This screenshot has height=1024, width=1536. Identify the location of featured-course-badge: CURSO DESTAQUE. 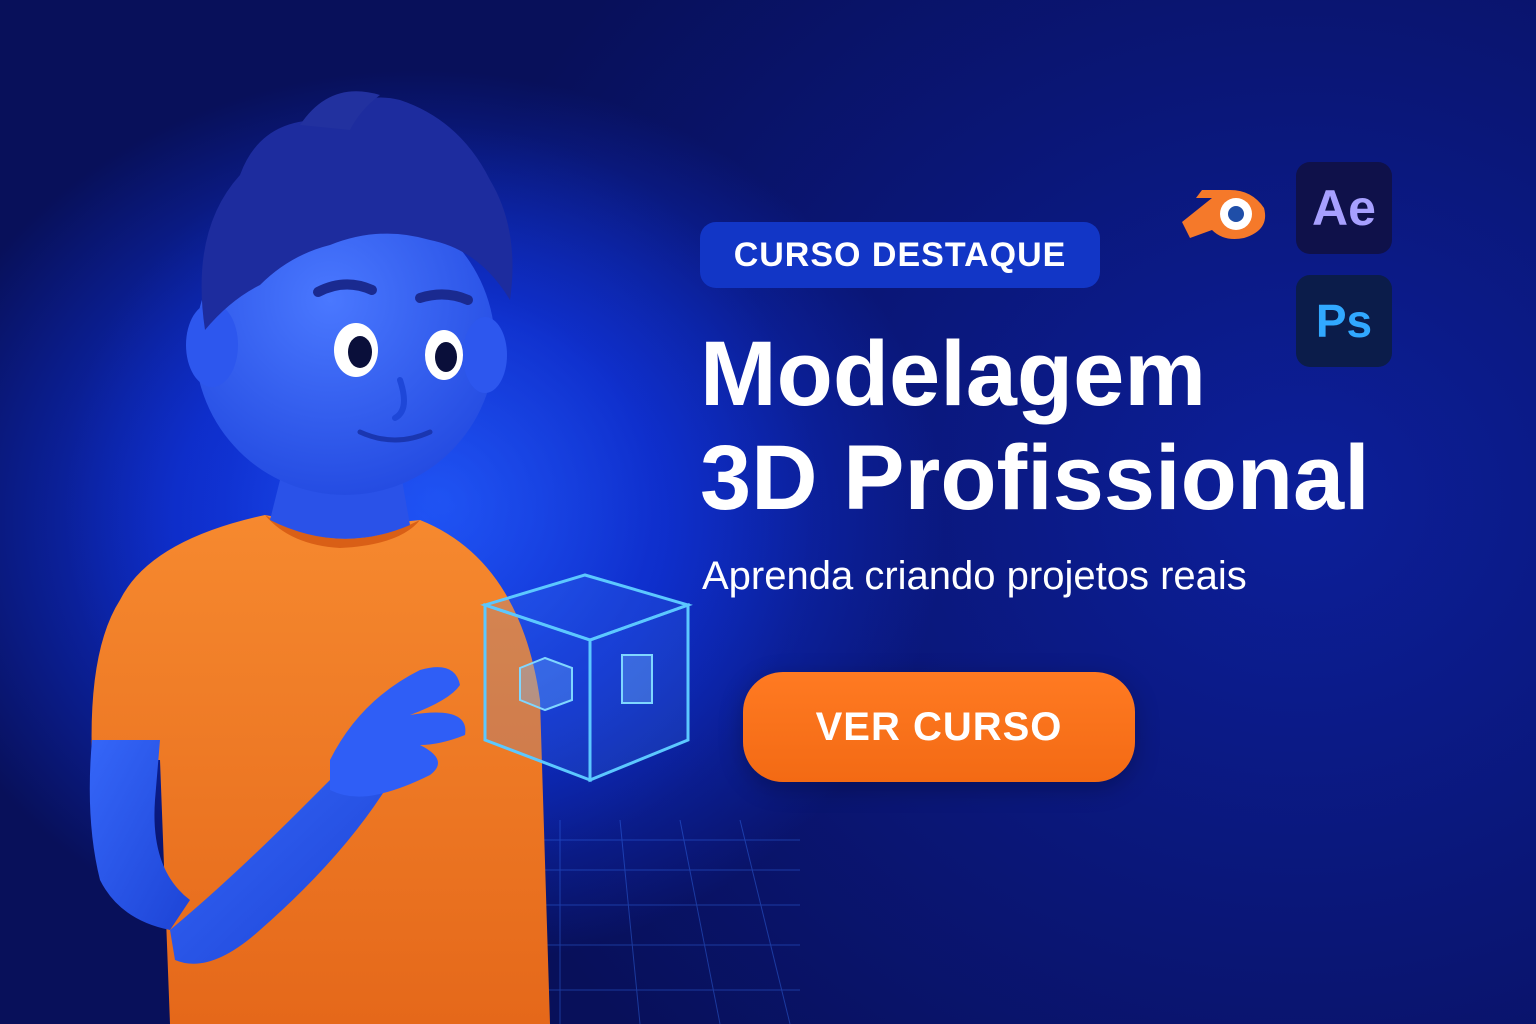
(900, 255).